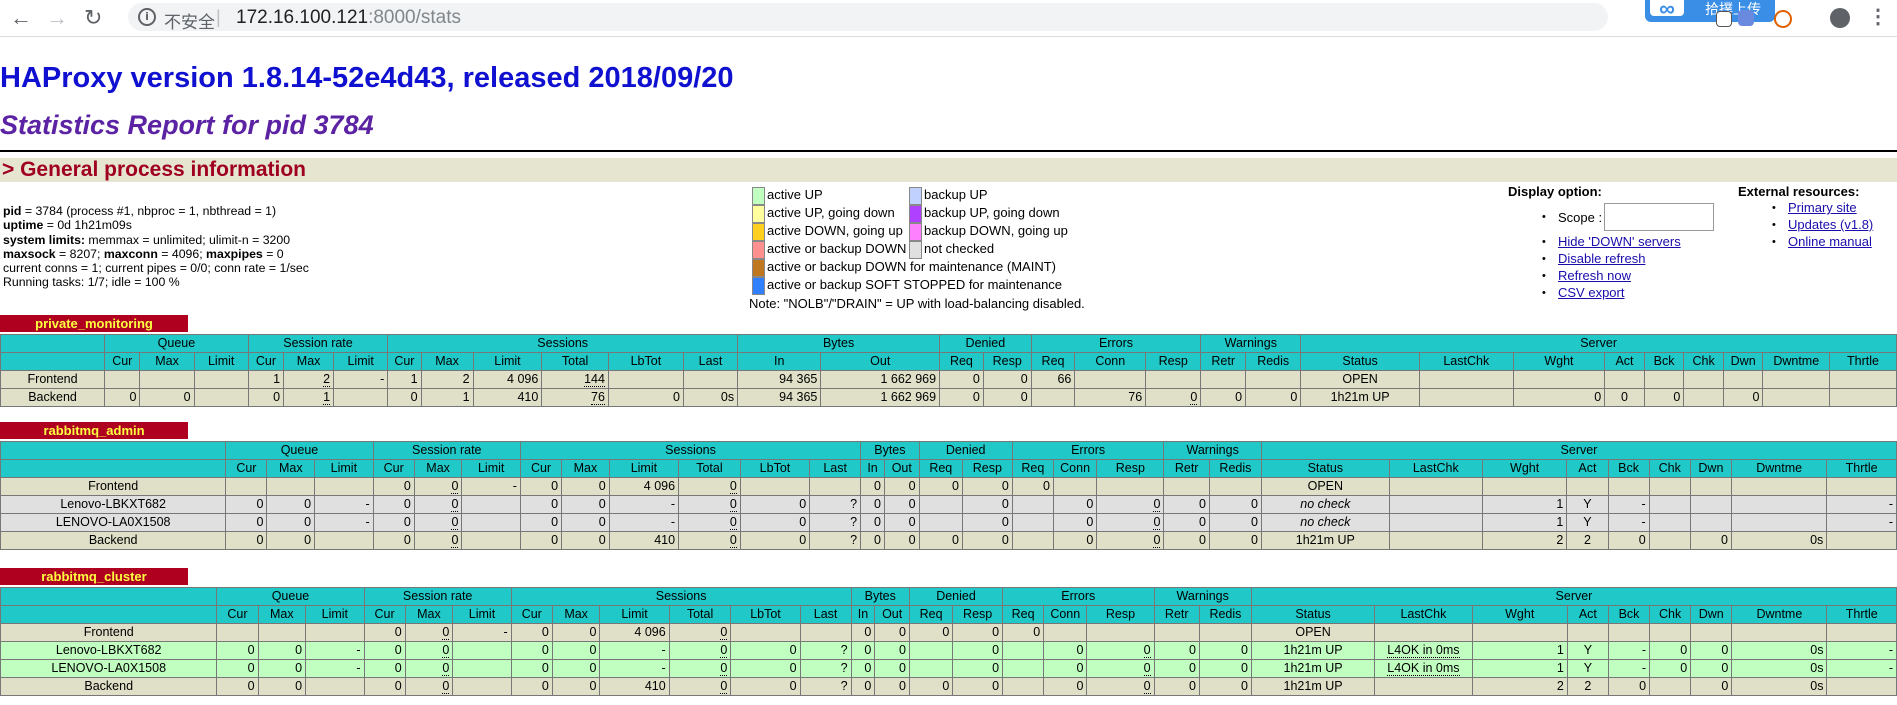  I want to click on hide-down-servers-link: Hide 'DOWN' servers, so click(1619, 241).